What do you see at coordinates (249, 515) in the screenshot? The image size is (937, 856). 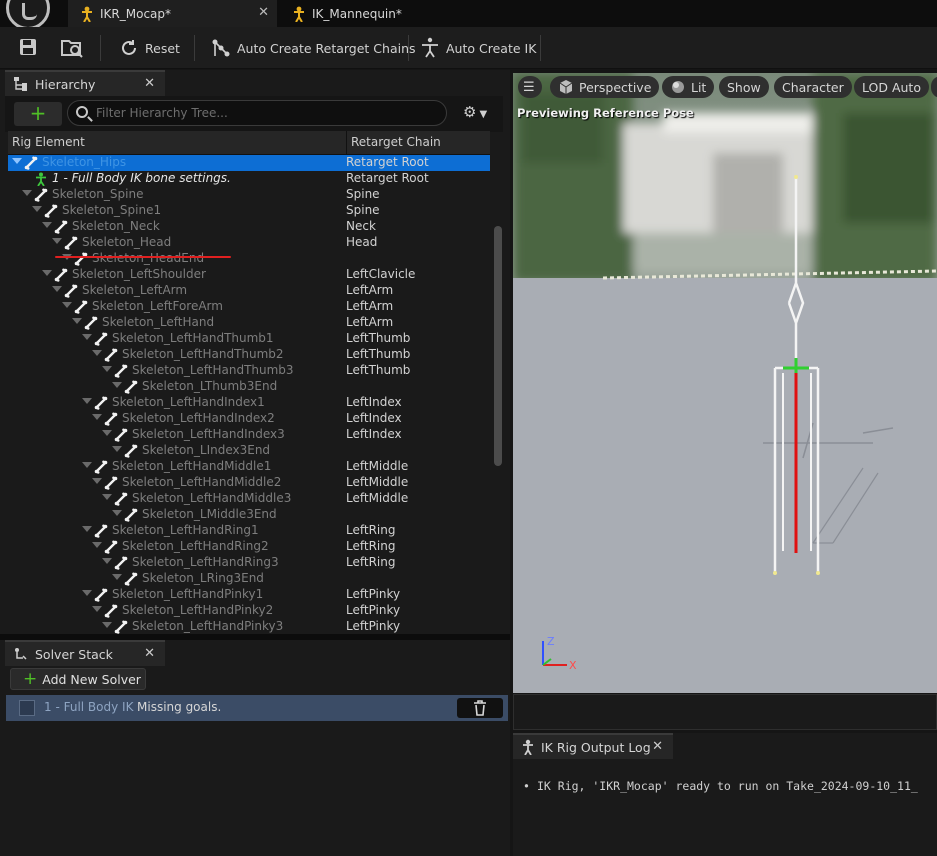 I see `tree-row-bone: Skeleton_LMiddle3End` at bounding box center [249, 515].